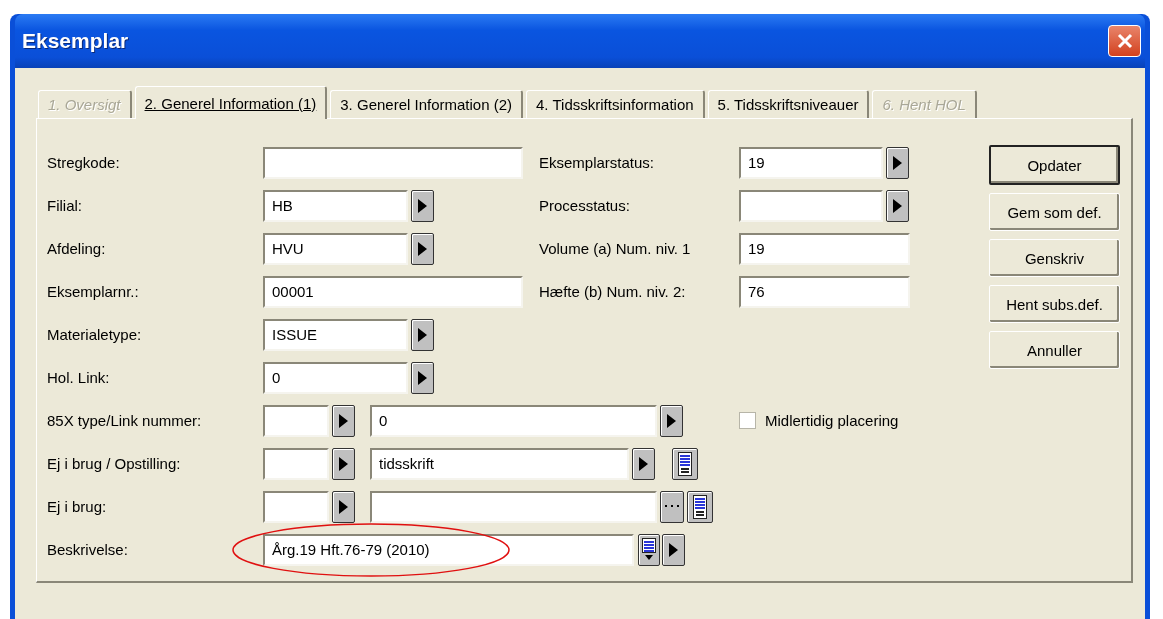 This screenshot has width=1163, height=619. I want to click on field-label: Hæfte (b) Num. niv. 2:, so click(613, 291).